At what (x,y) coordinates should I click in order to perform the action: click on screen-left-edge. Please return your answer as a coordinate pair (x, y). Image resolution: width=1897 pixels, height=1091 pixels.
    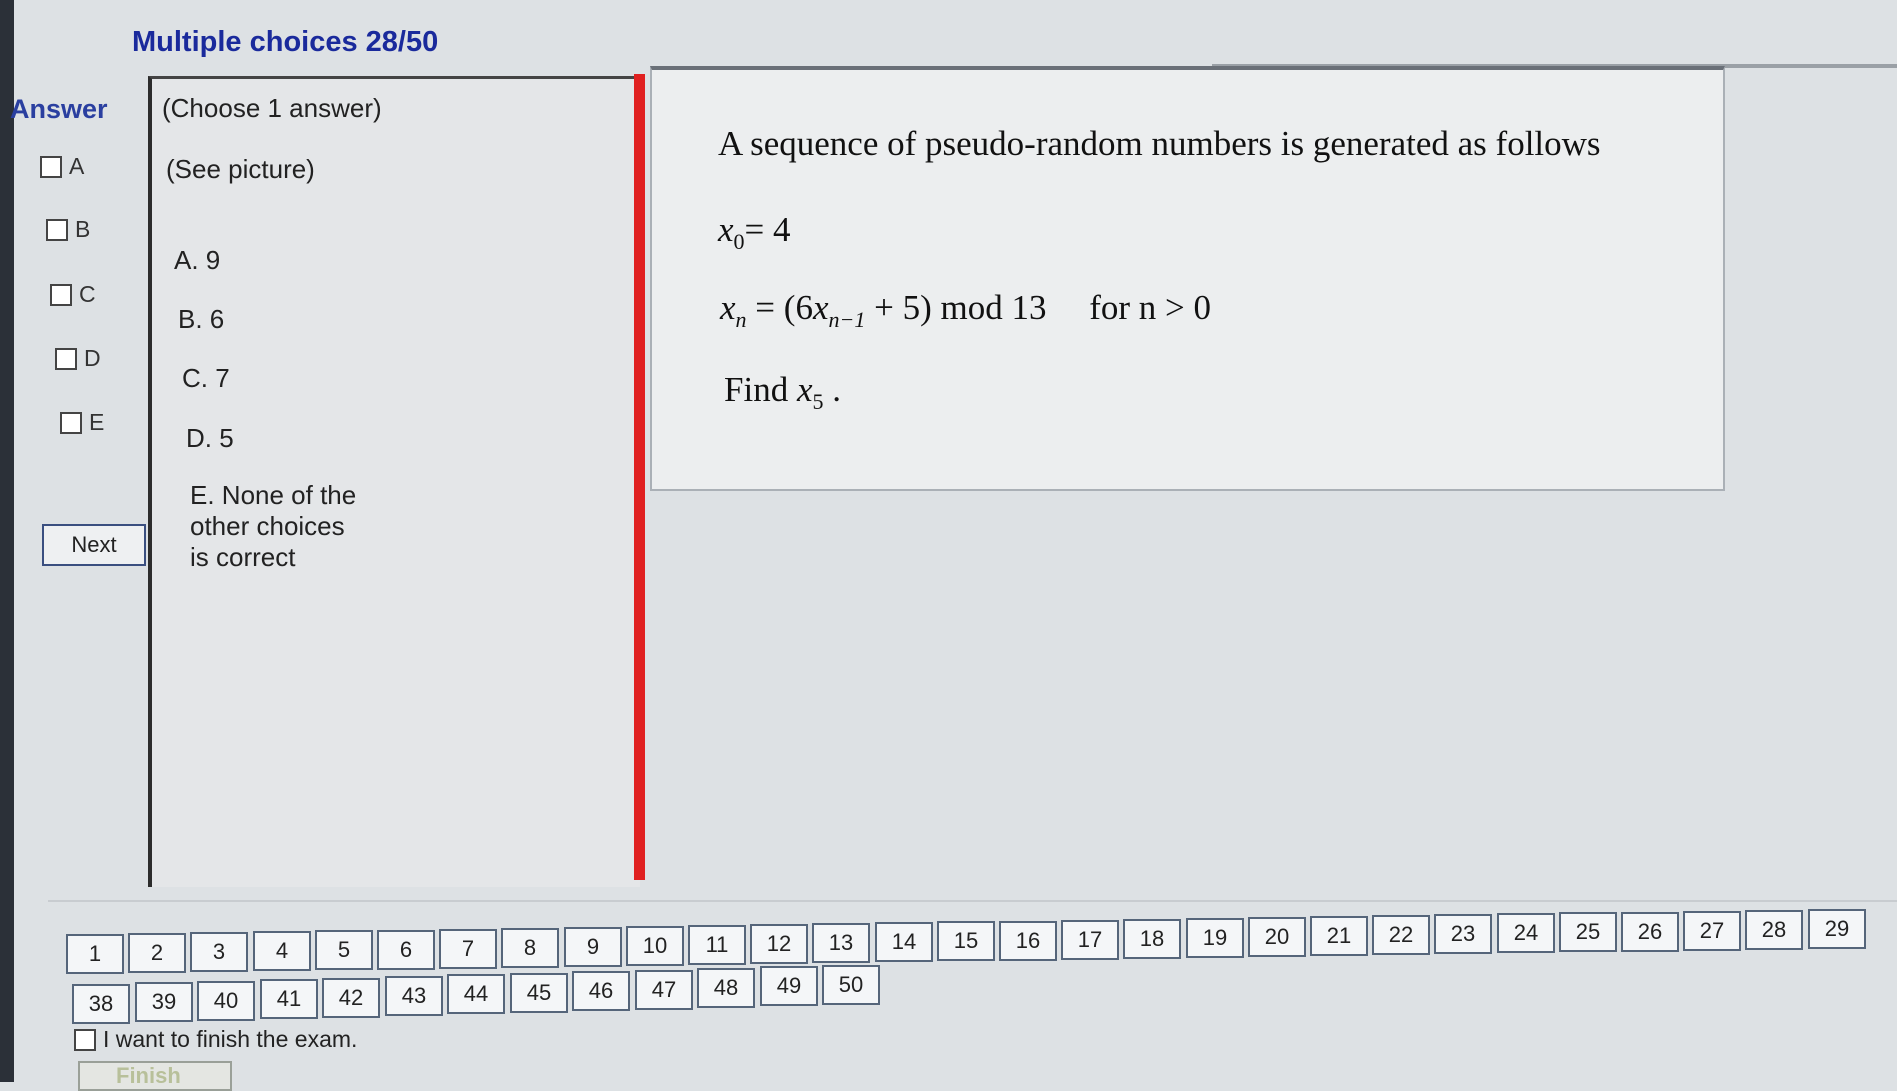
    Looking at the image, I should click on (7, 541).